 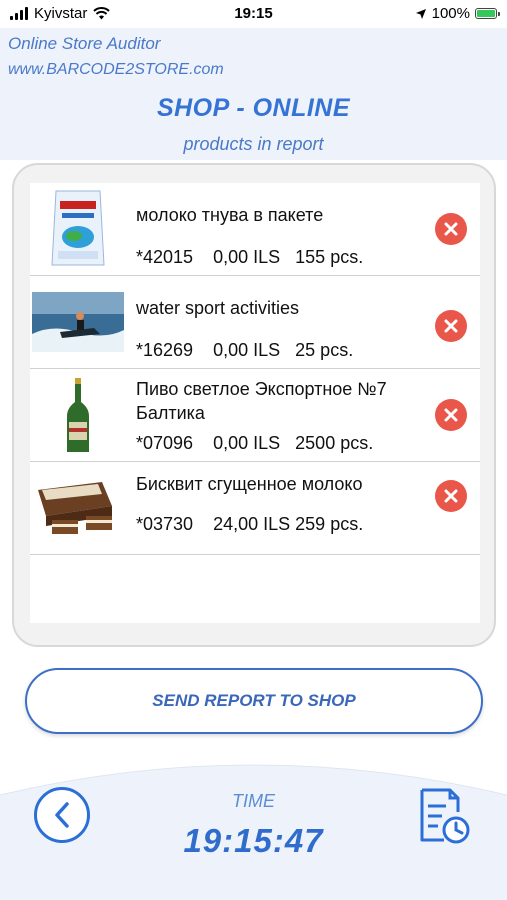 What do you see at coordinates (329, 524) in the screenshot?
I see `product-quantity: 259 pcs.` at bounding box center [329, 524].